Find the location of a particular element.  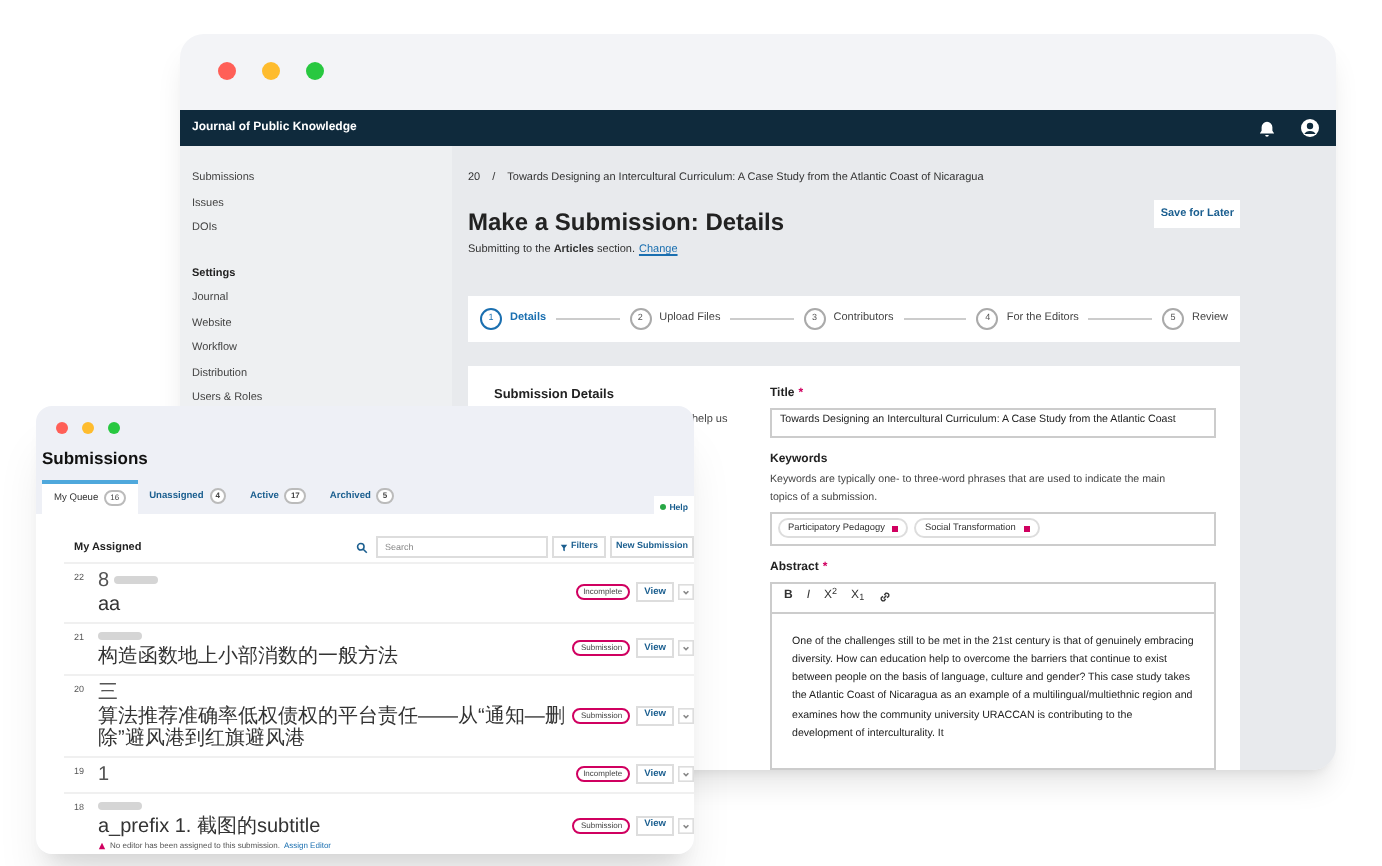

author-name: 三 is located at coordinates (108, 692).